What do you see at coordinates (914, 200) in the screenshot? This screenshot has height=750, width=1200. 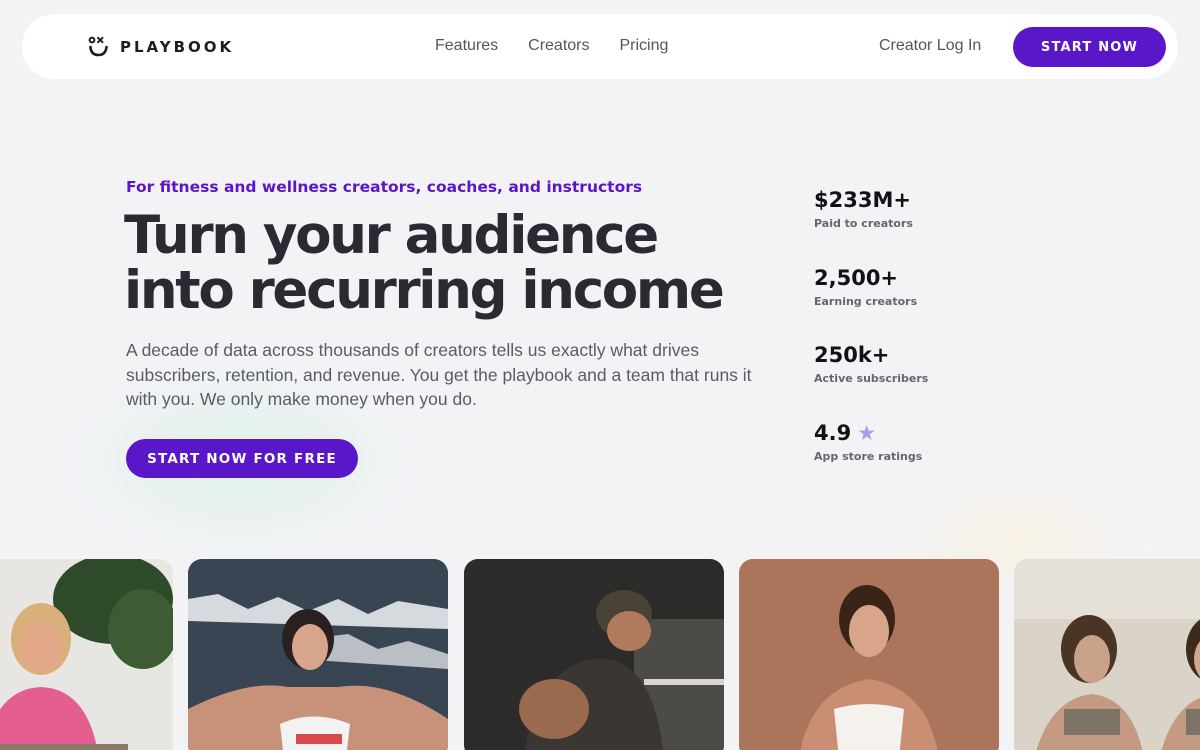 I see `stat-value: $233M+` at bounding box center [914, 200].